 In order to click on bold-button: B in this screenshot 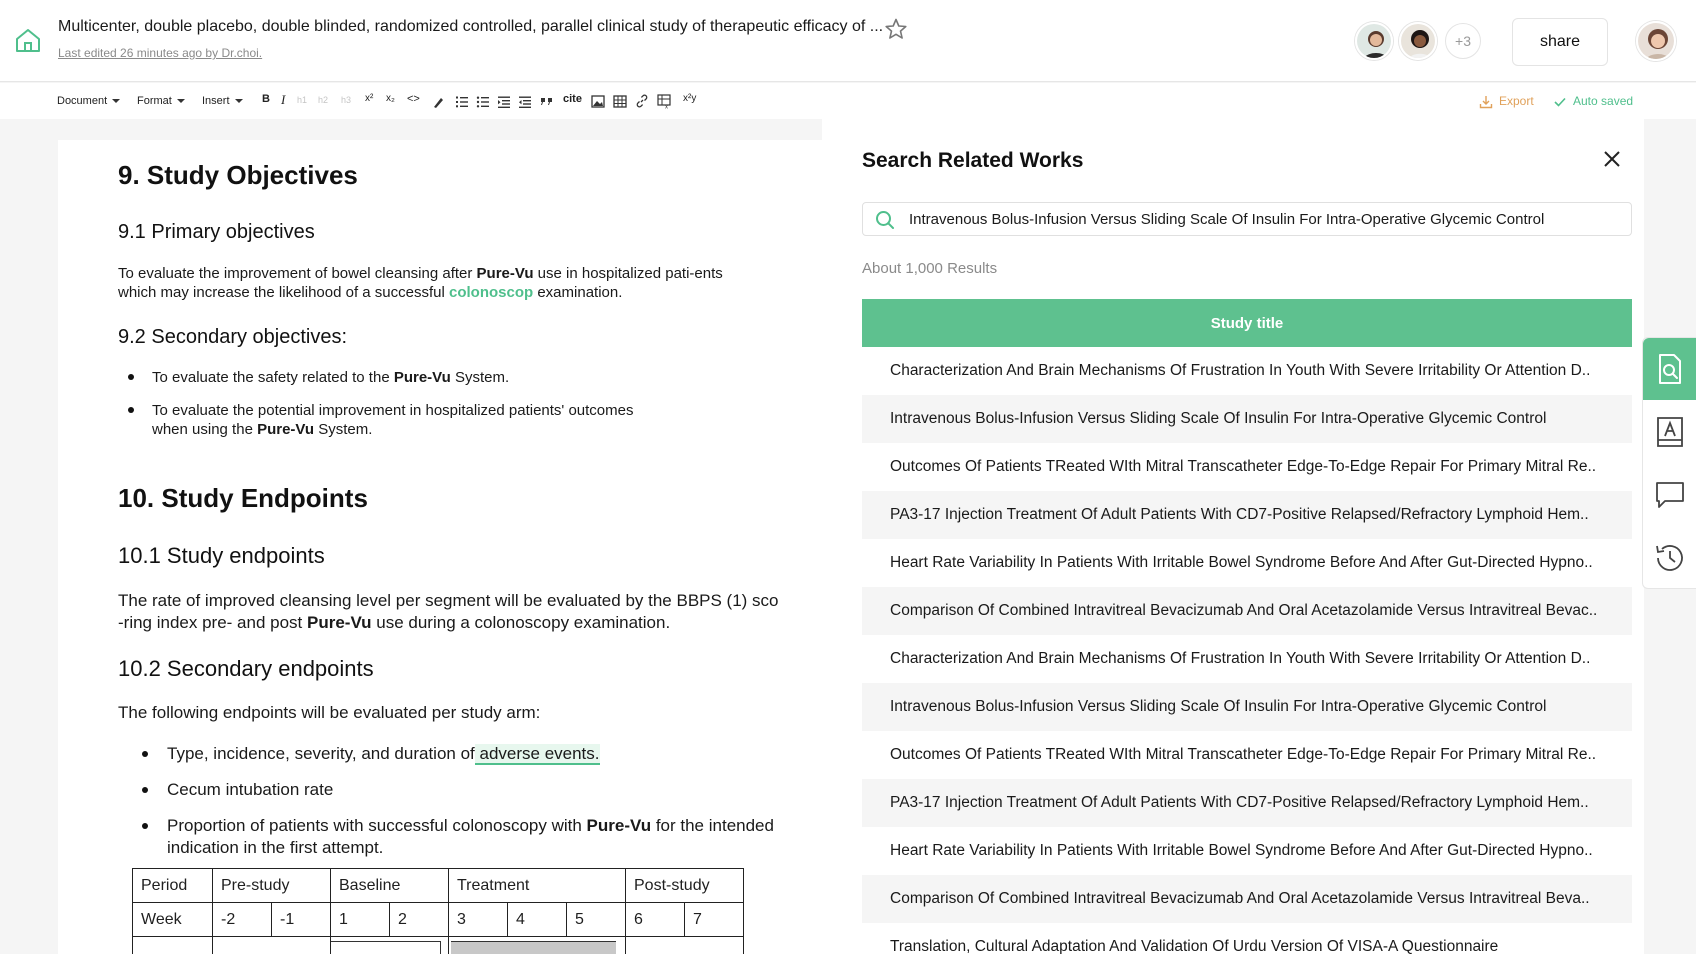, I will do `click(266, 99)`.